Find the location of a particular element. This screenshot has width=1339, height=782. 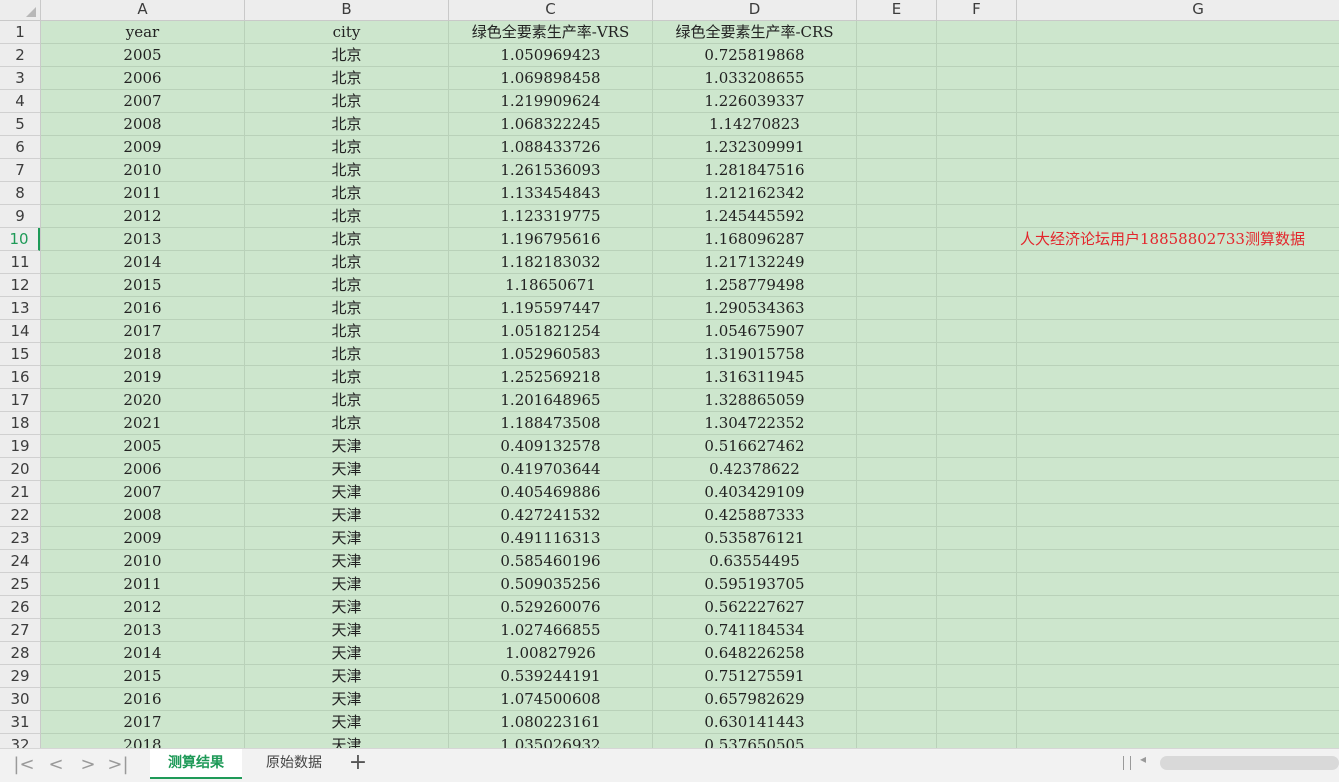

cell: 2016 is located at coordinates (143, 308).